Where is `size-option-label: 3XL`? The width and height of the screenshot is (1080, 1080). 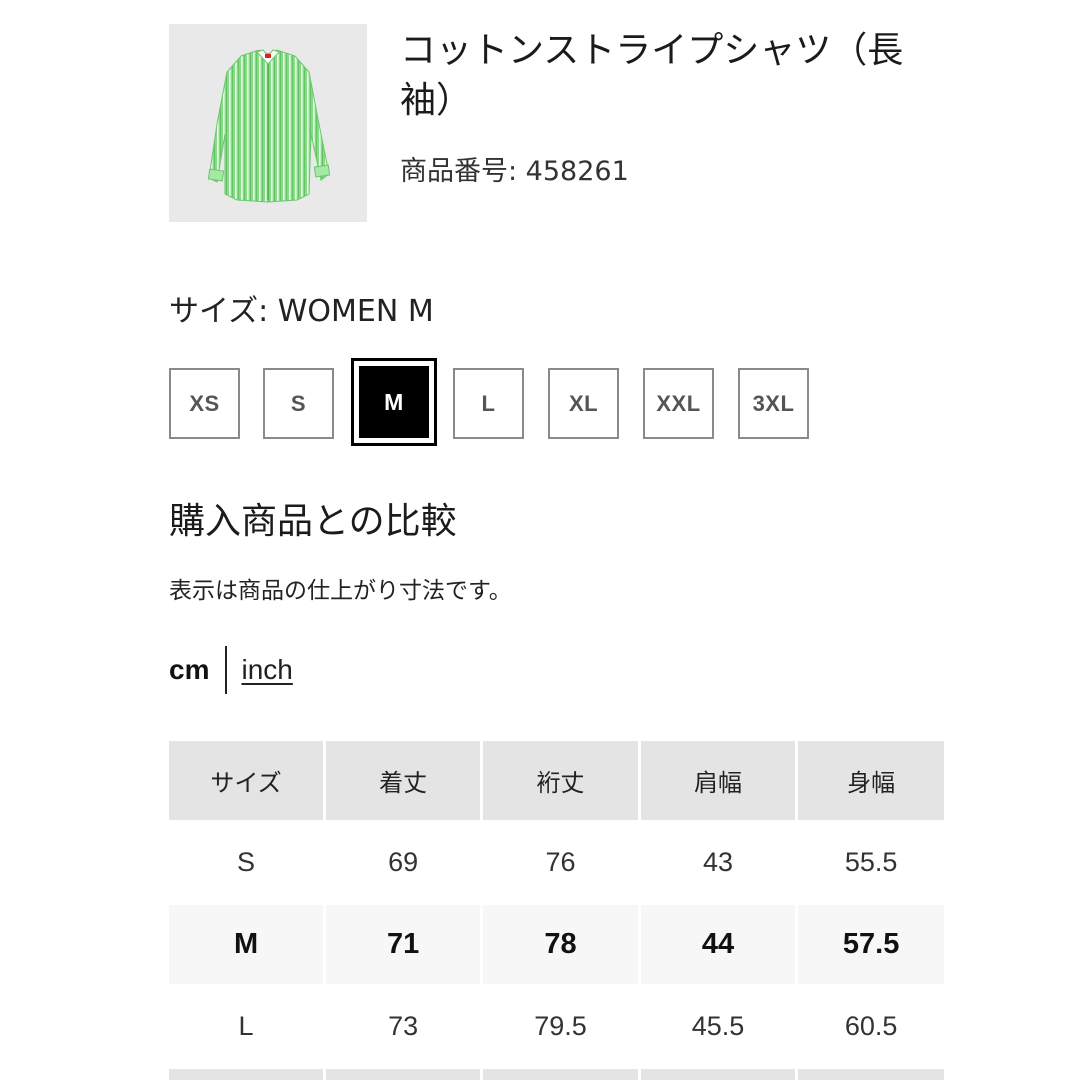
size-option-label: 3XL is located at coordinates (773, 403).